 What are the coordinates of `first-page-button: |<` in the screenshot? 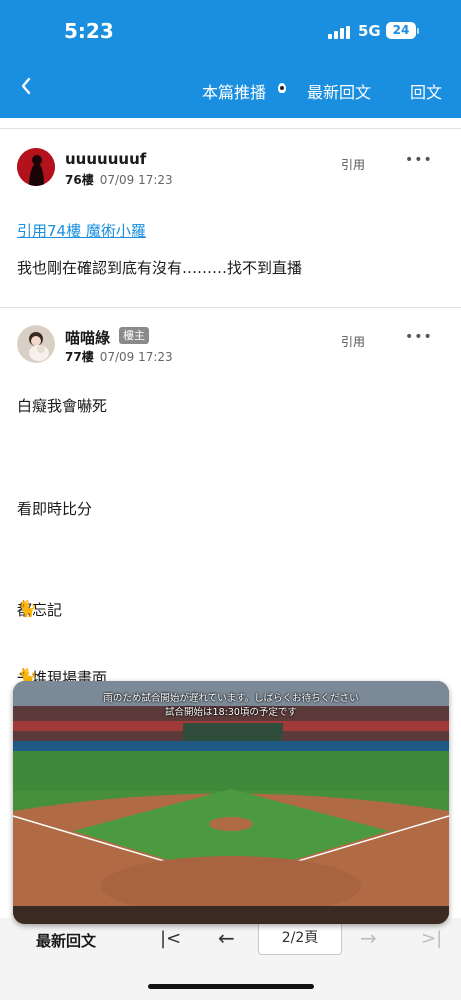 It's located at (170, 938).